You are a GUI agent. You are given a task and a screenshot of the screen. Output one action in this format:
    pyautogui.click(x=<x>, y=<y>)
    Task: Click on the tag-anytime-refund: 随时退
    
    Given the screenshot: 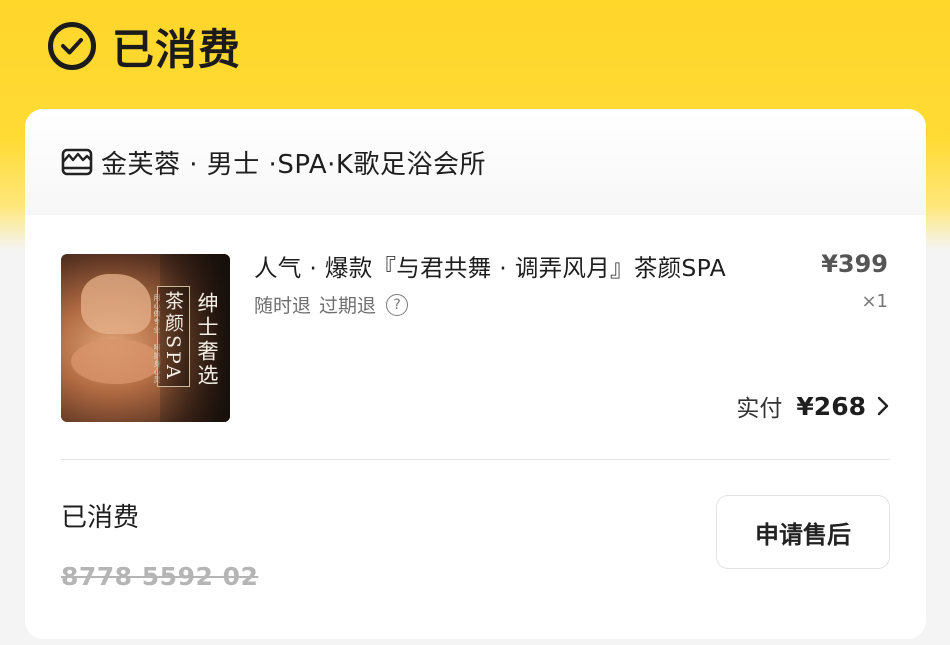 What is the action you would take?
    pyautogui.click(x=283, y=306)
    